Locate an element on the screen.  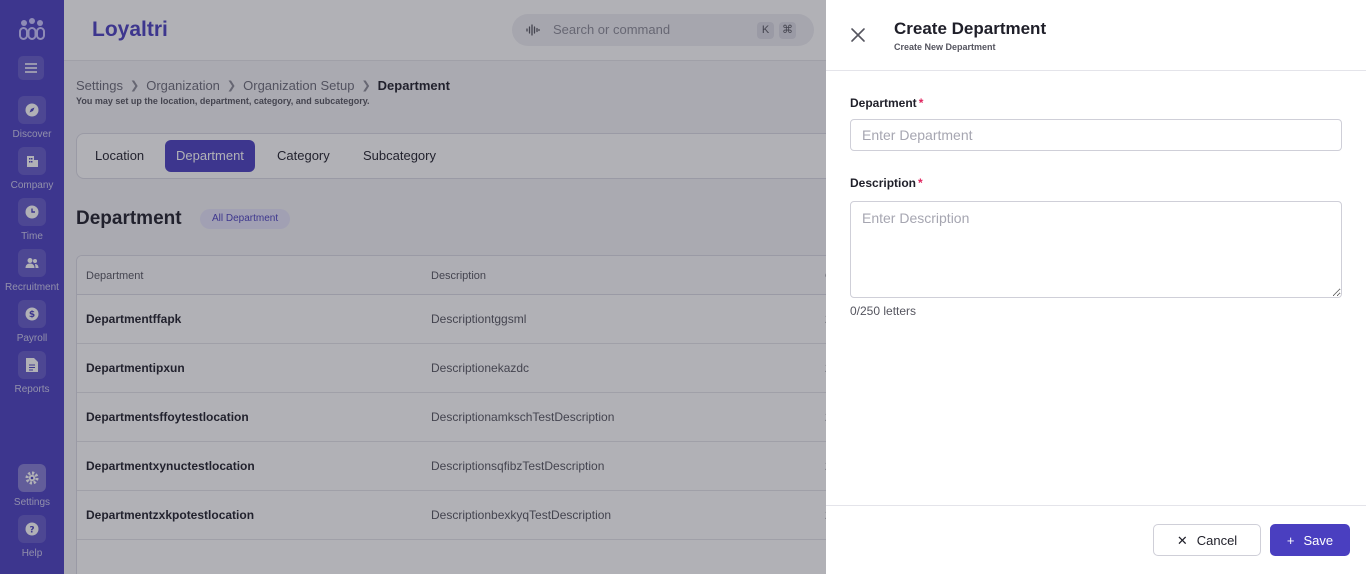
save-button: + Save is located at coordinates (1310, 540).